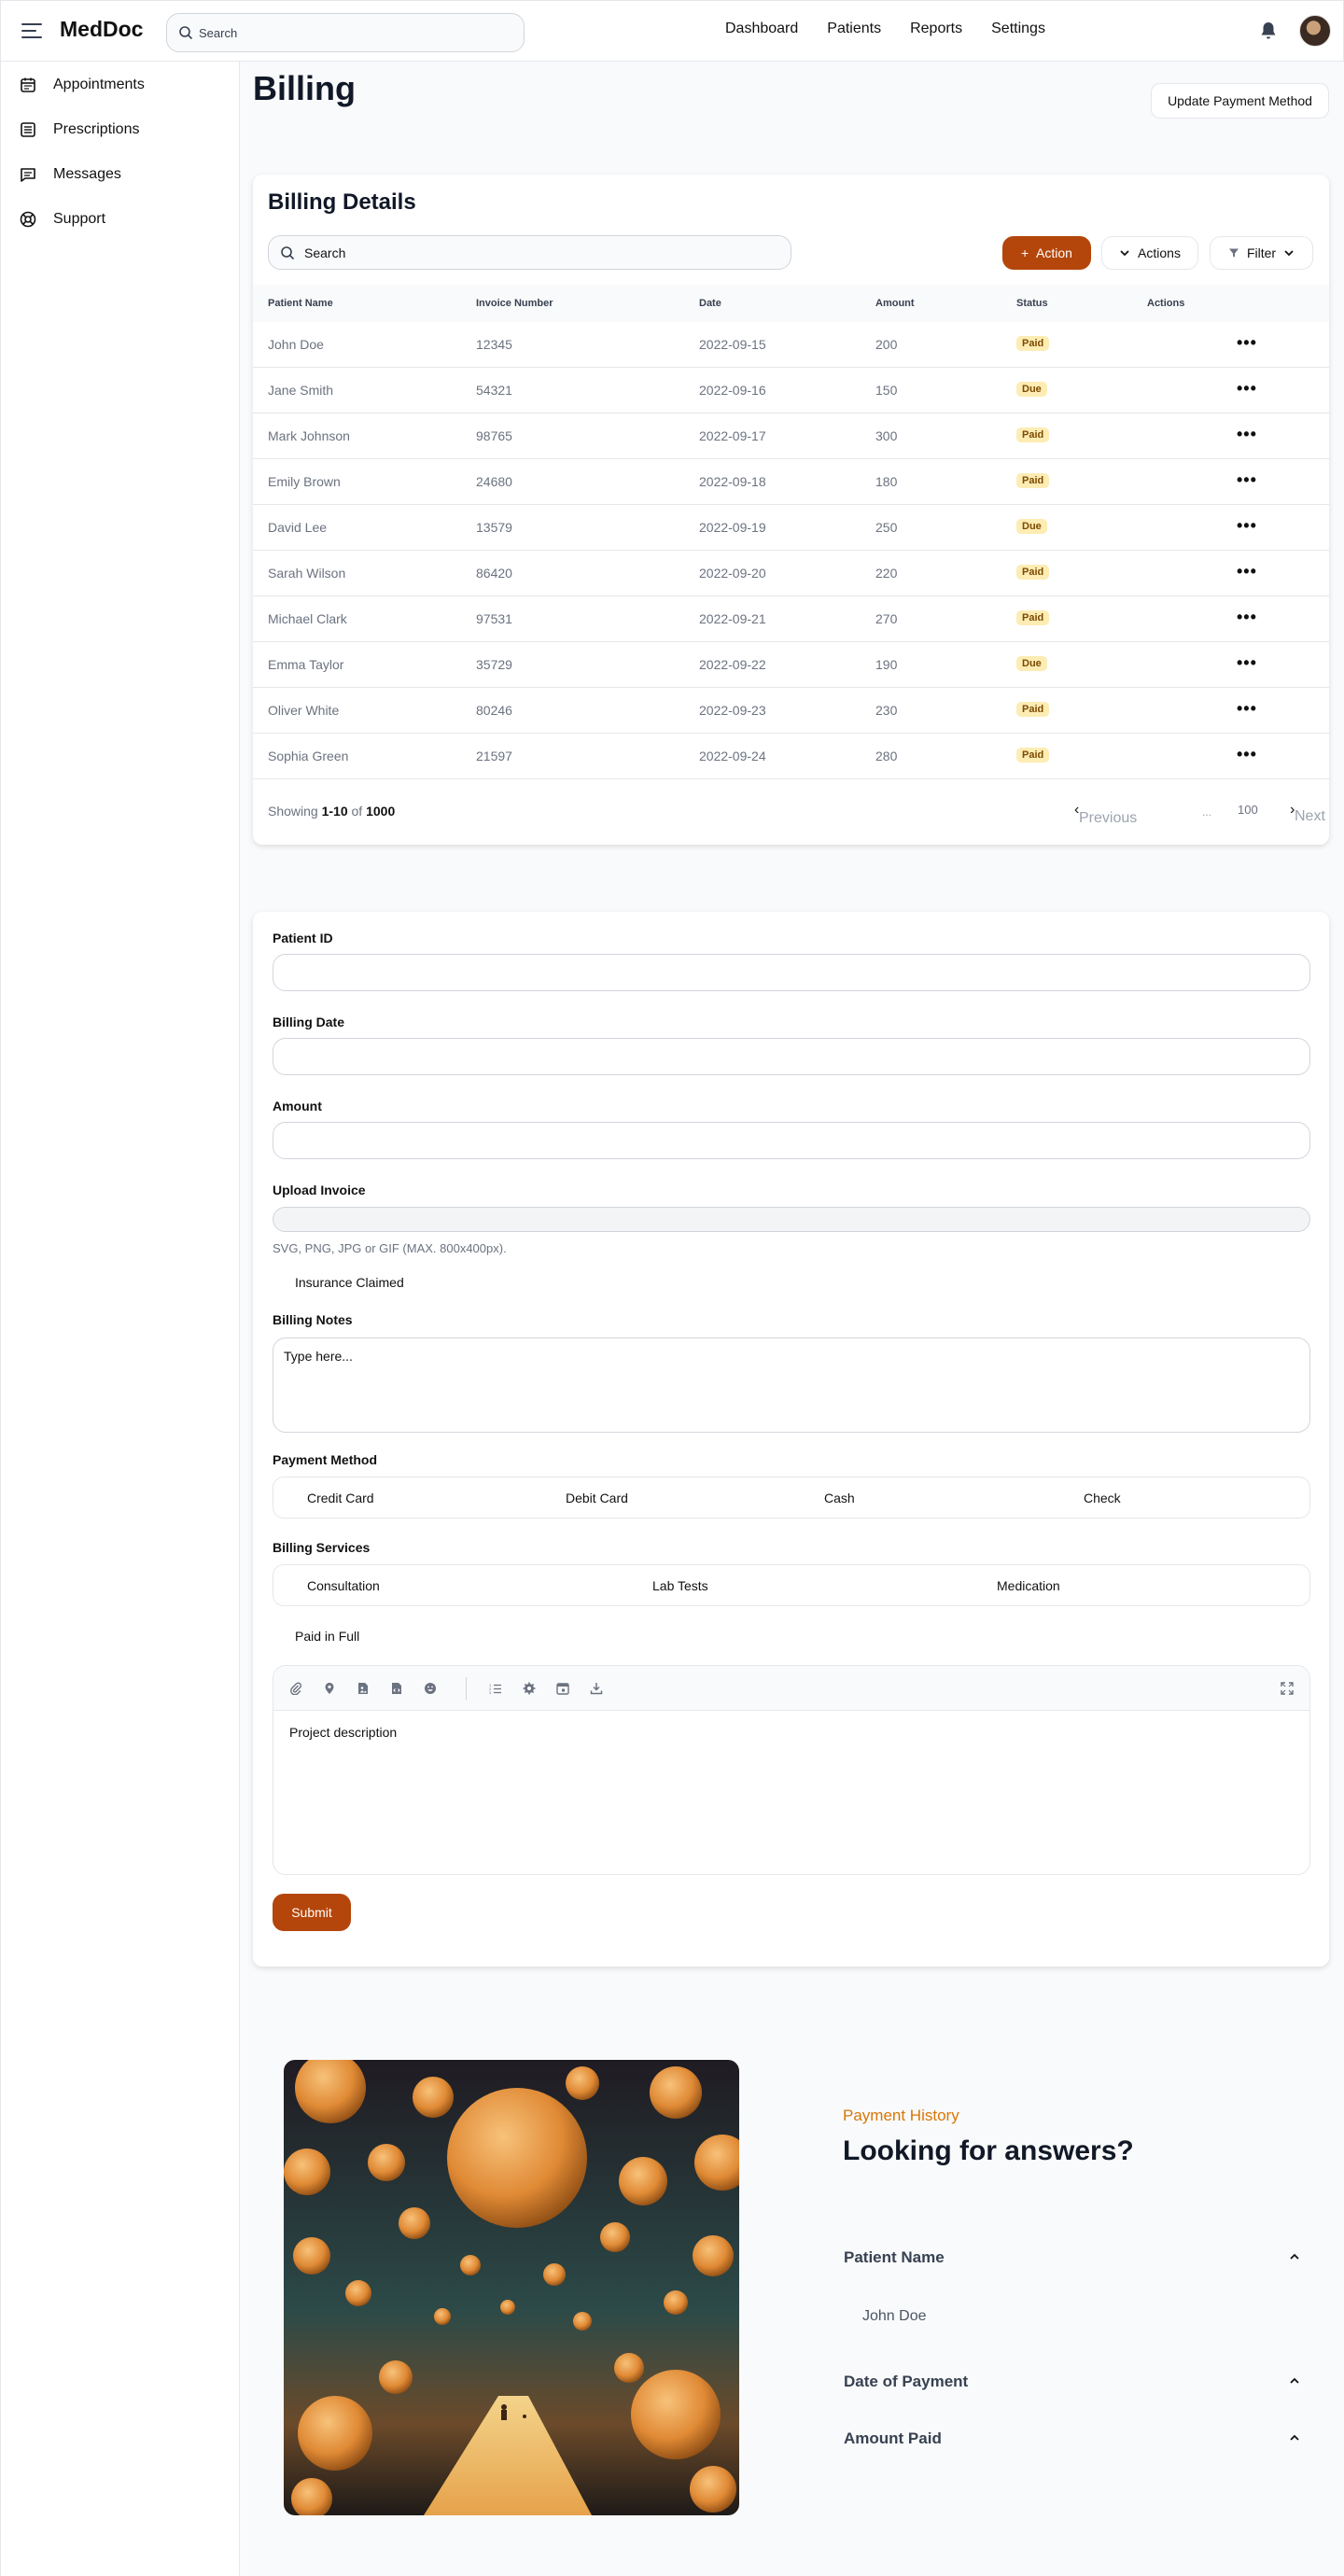 Image resolution: width=1344 pixels, height=2576 pixels. I want to click on payment-option-credit-card: Credit Card, so click(340, 1498).